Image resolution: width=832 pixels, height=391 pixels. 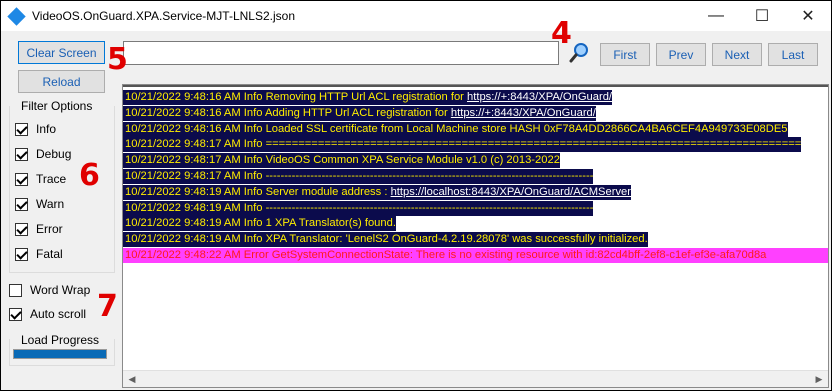 I want to click on checkbox-trace, so click(x=21, y=179).